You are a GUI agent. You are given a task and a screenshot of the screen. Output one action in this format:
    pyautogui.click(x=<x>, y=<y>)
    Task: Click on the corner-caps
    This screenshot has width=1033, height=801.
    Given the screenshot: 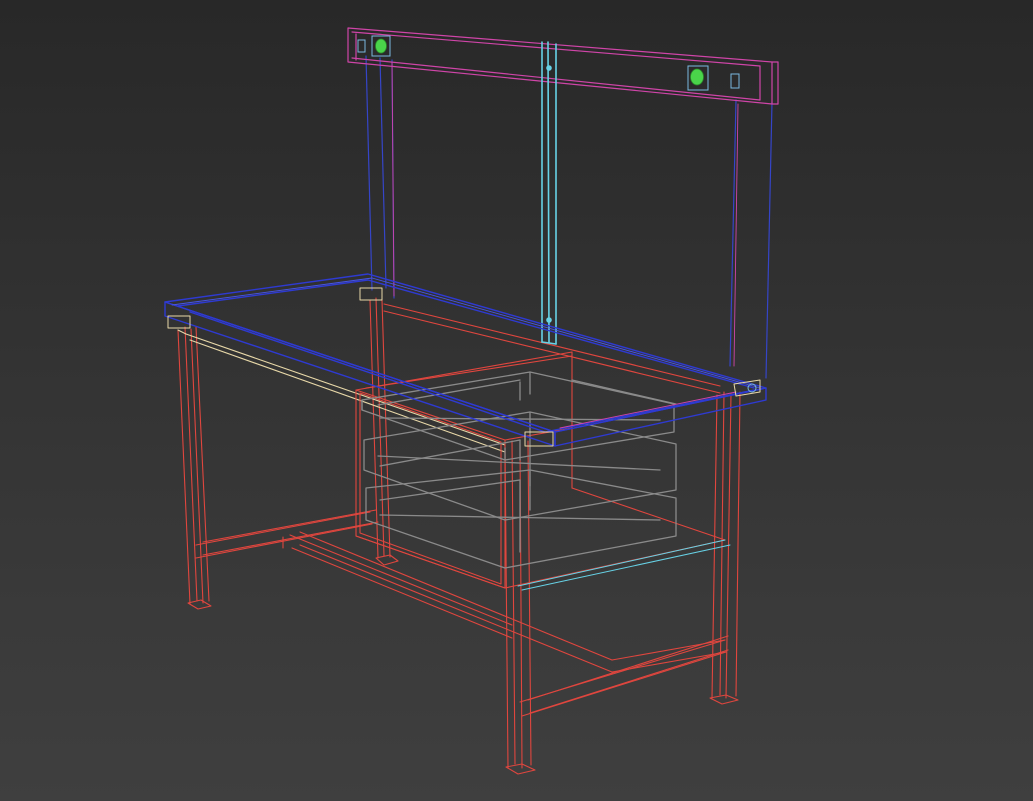 What is the action you would take?
    pyautogui.click(x=464, y=367)
    